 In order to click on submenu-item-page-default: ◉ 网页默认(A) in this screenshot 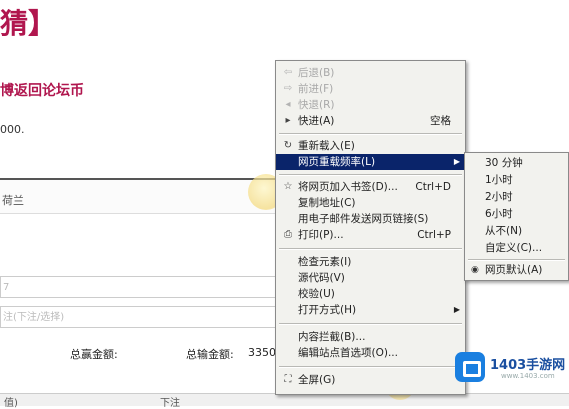, I will do `click(516, 270)`.